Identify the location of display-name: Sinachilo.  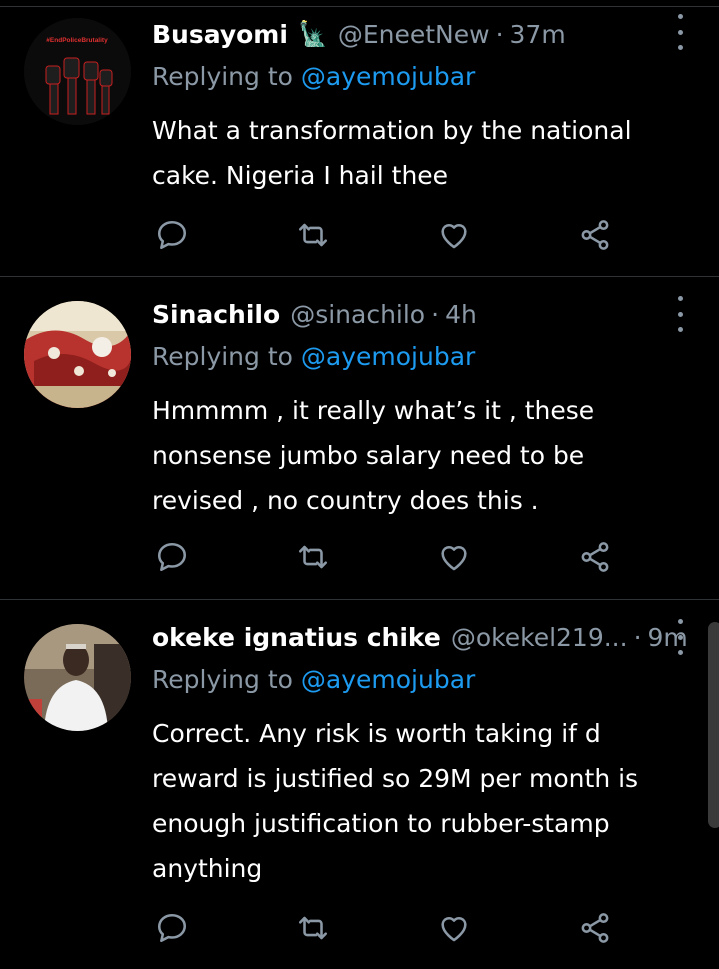
(216, 314).